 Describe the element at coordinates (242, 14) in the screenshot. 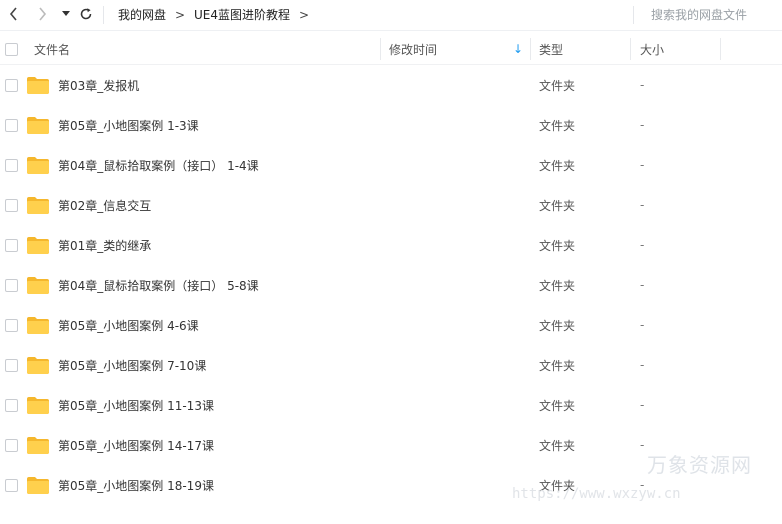

I see `breadcrumb-current: UE4蓝图进阶教程` at that location.